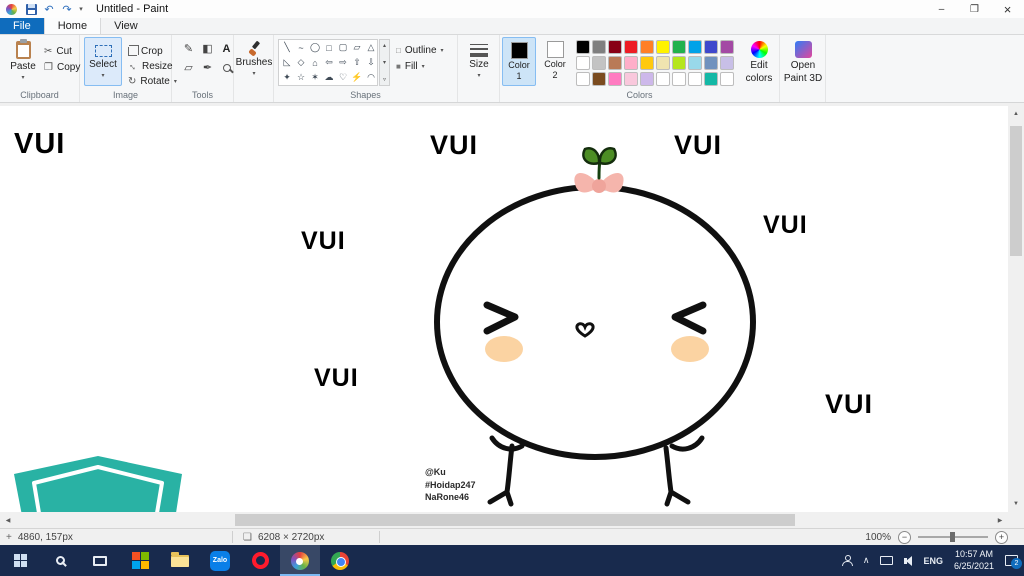  What do you see at coordinates (384, 45) in the screenshot?
I see `gallery-up-button: ▴` at bounding box center [384, 45].